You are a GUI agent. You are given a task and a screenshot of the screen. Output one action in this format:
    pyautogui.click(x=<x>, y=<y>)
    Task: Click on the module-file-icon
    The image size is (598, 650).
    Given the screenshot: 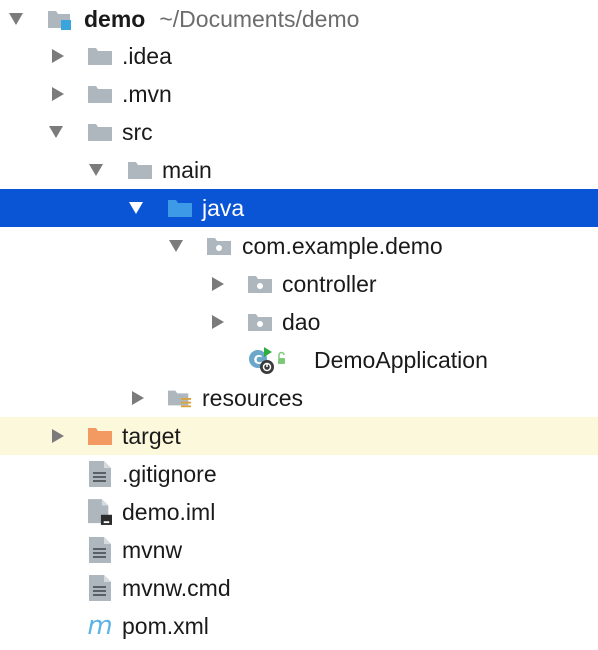 What is the action you would take?
    pyautogui.click(x=100, y=512)
    